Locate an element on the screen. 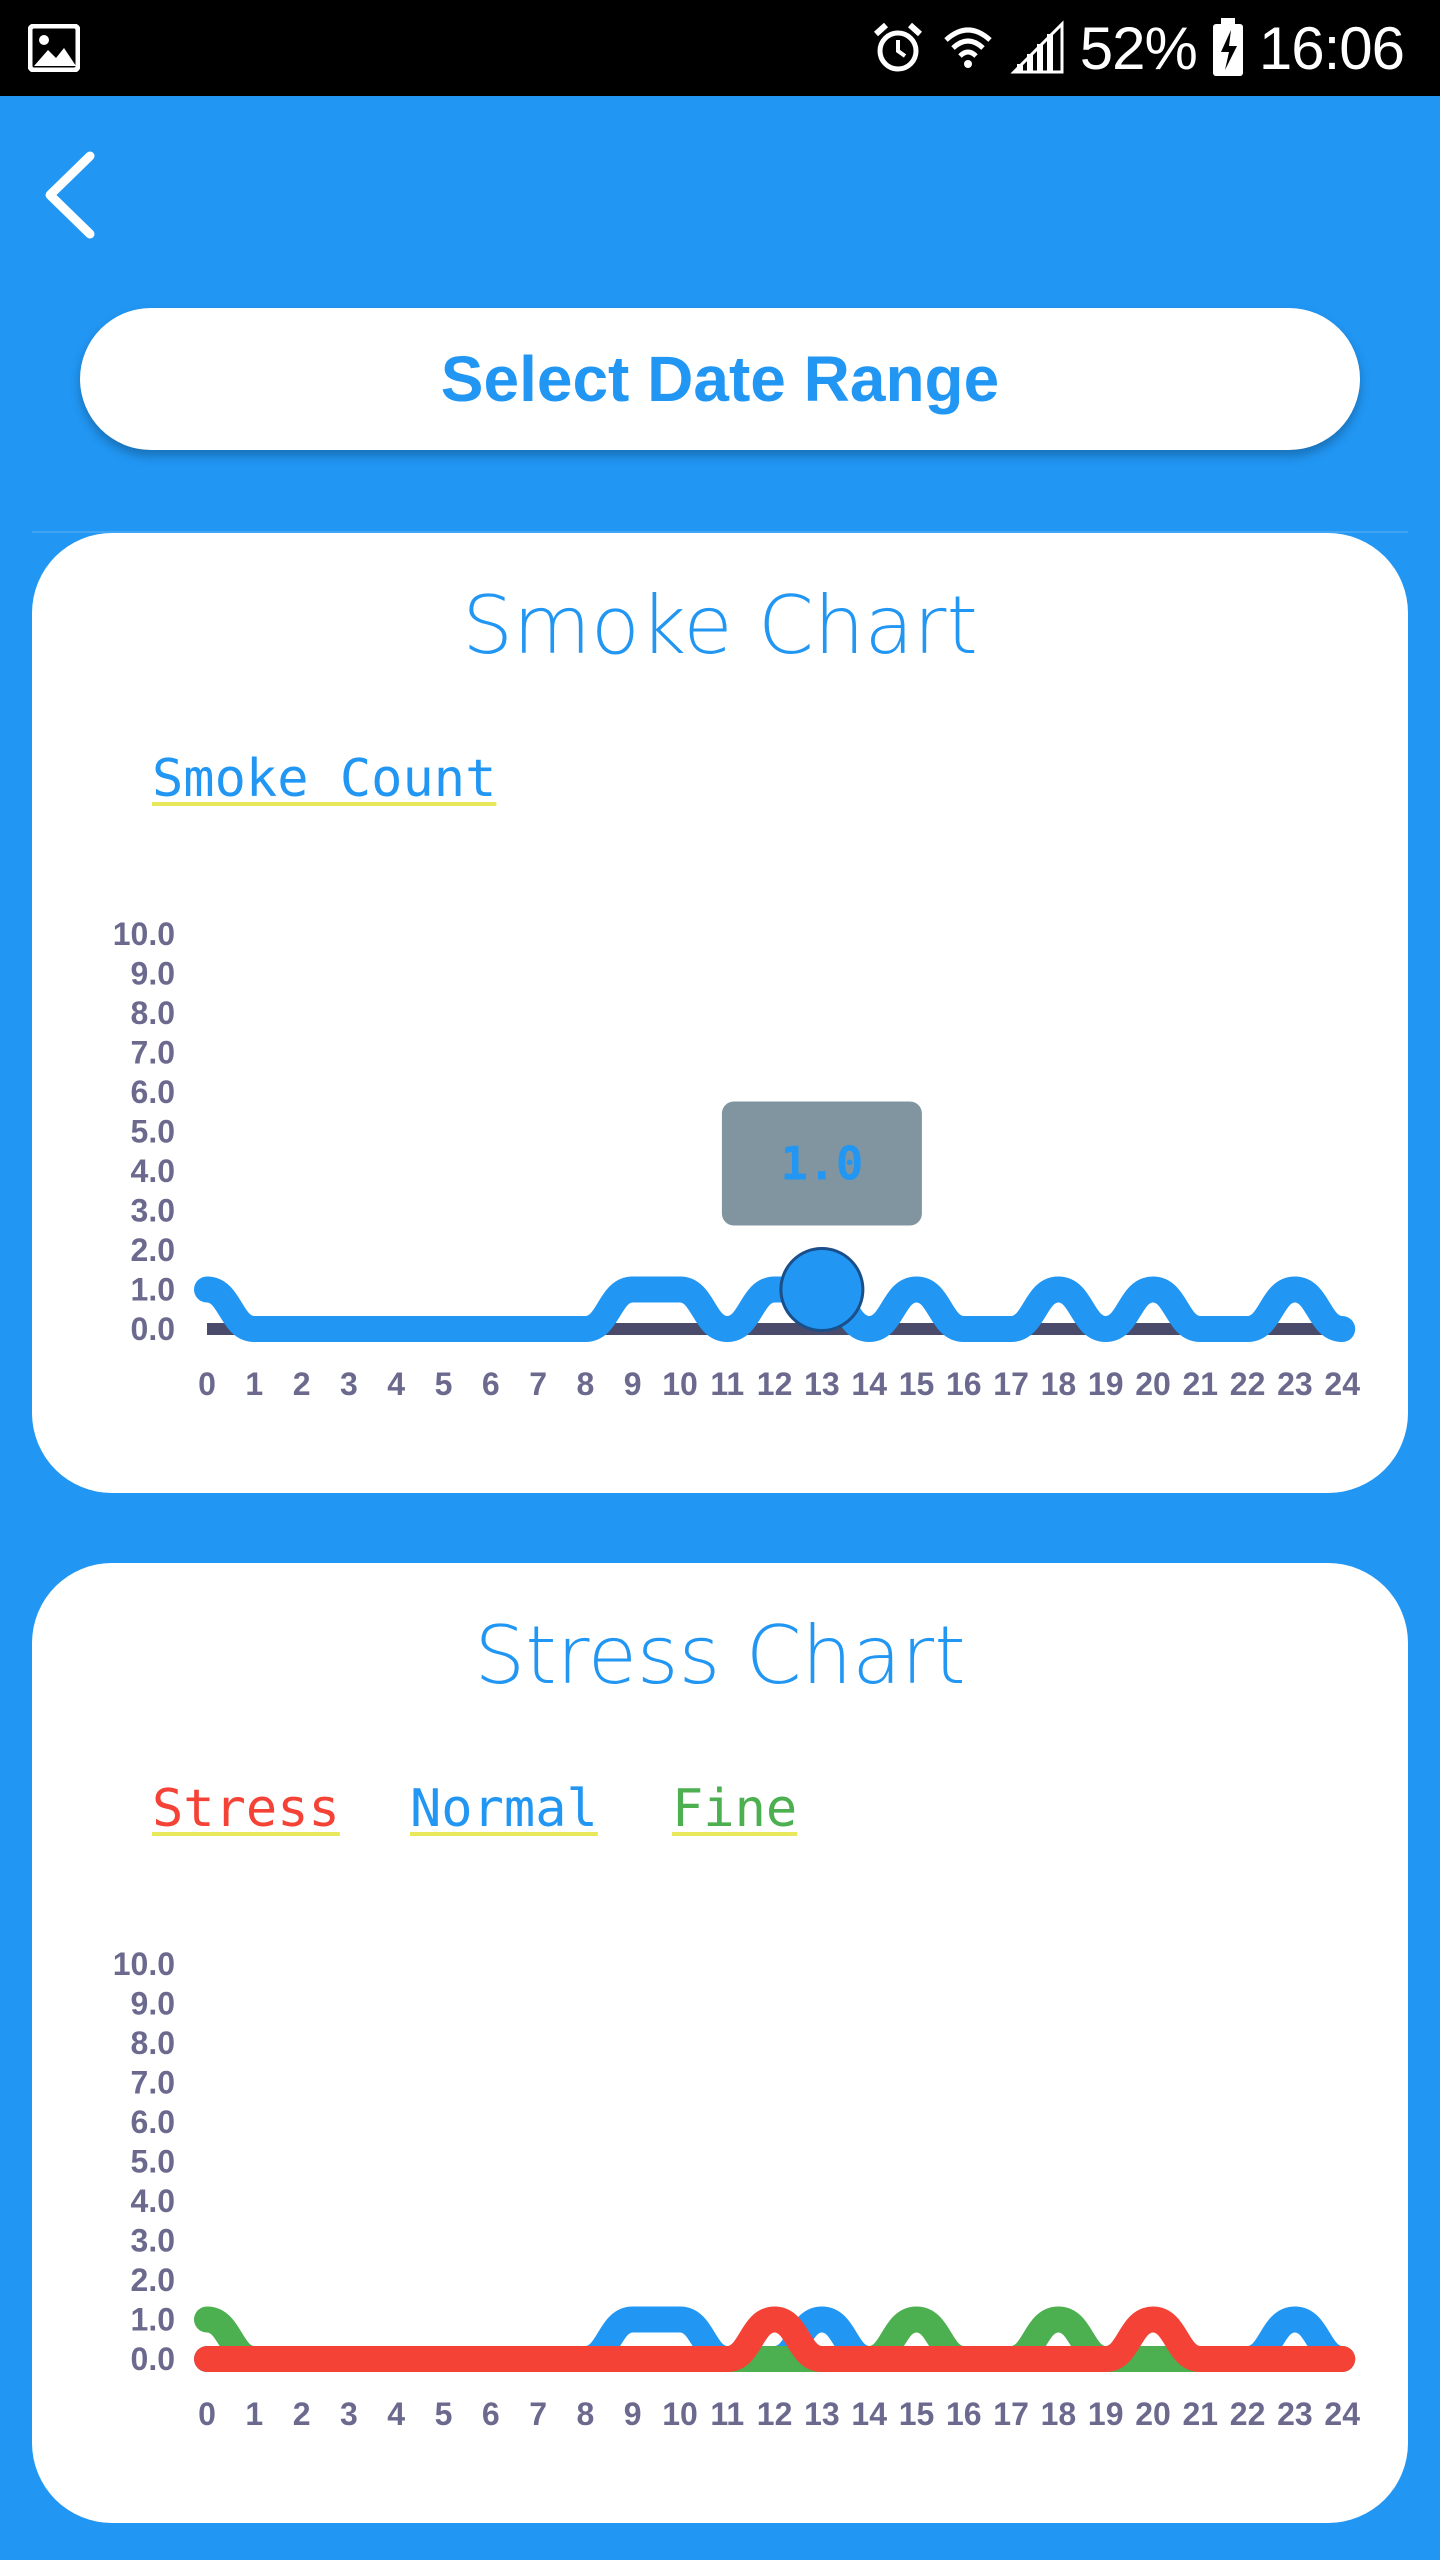 This screenshot has height=2560, width=1440. back-button is located at coordinates (70, 195).